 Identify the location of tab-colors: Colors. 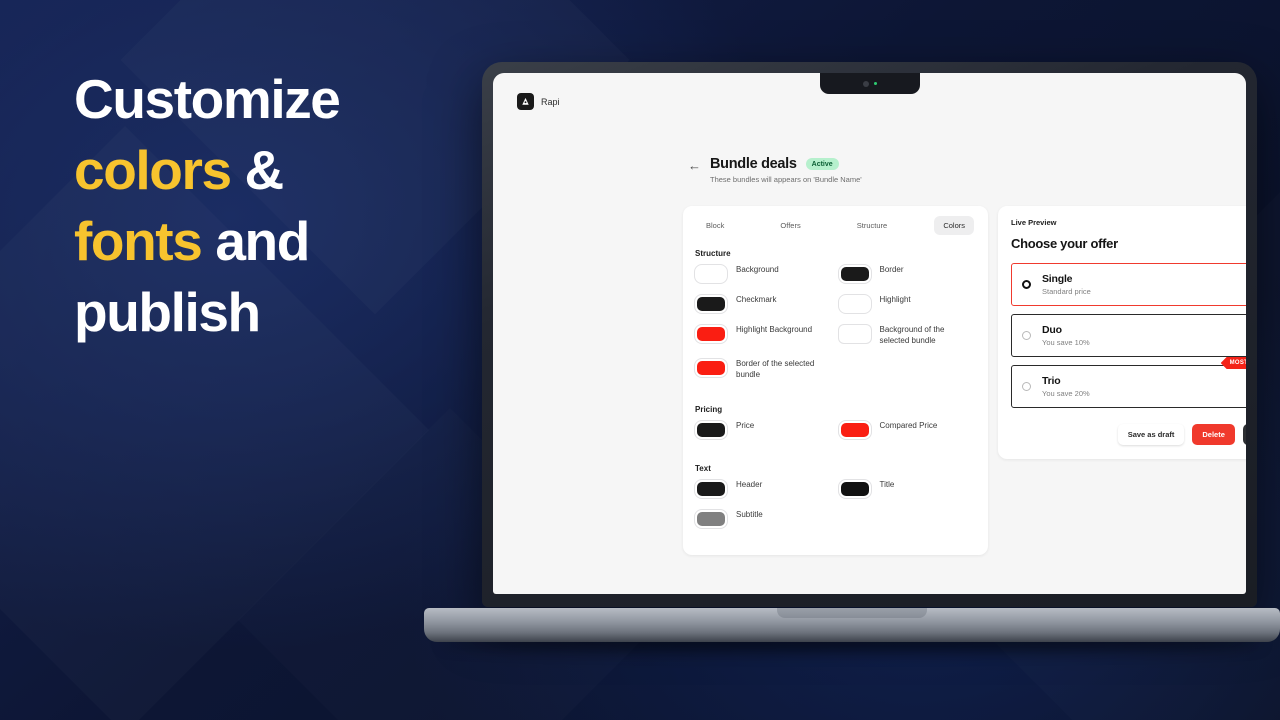
(954, 225).